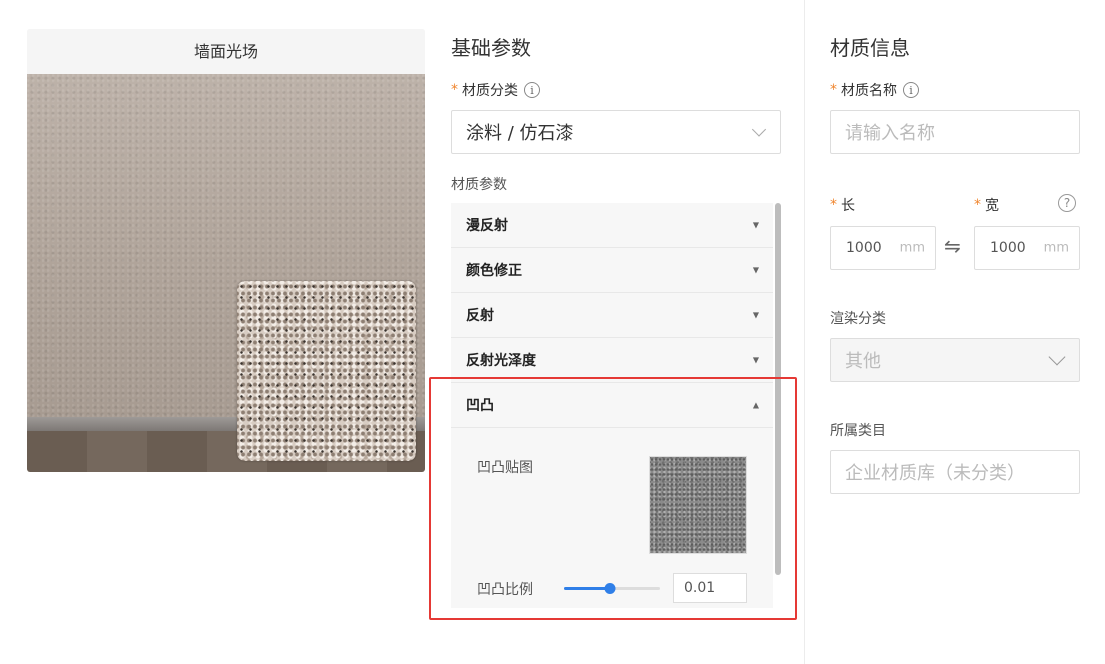  Describe the element at coordinates (612, 360) in the screenshot. I see `accordion-item-reflection-glossiness: 反射光泽度 ▼` at that location.